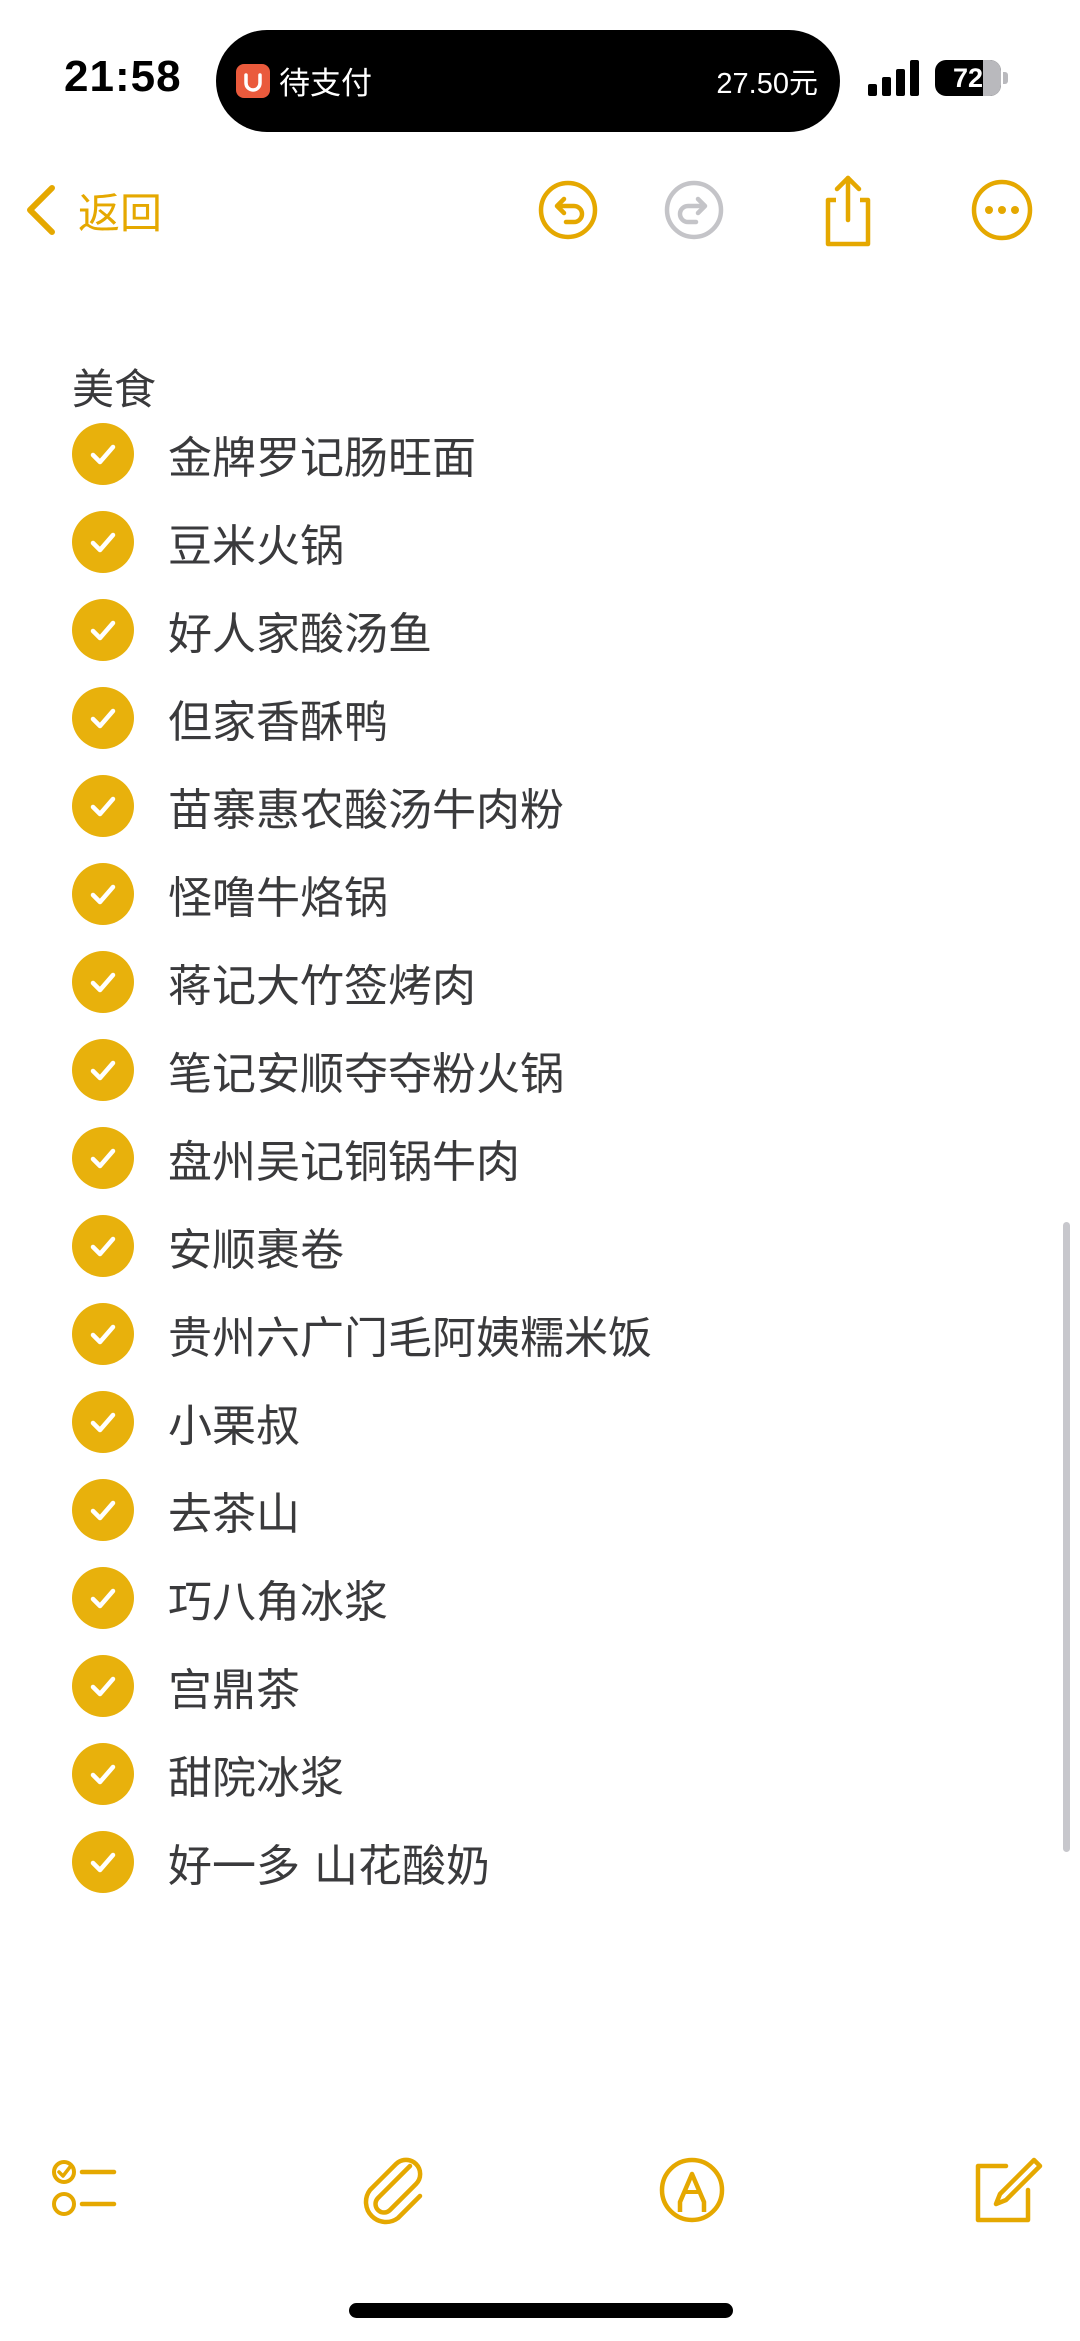 The width and height of the screenshot is (1080, 2341). I want to click on back-button: 返回, so click(92, 210).